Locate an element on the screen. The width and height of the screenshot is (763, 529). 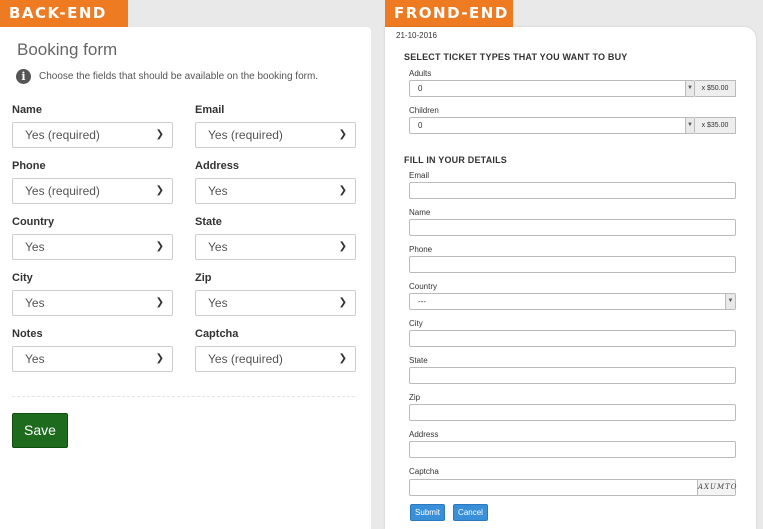
field-label: Address is located at coordinates (217, 166).